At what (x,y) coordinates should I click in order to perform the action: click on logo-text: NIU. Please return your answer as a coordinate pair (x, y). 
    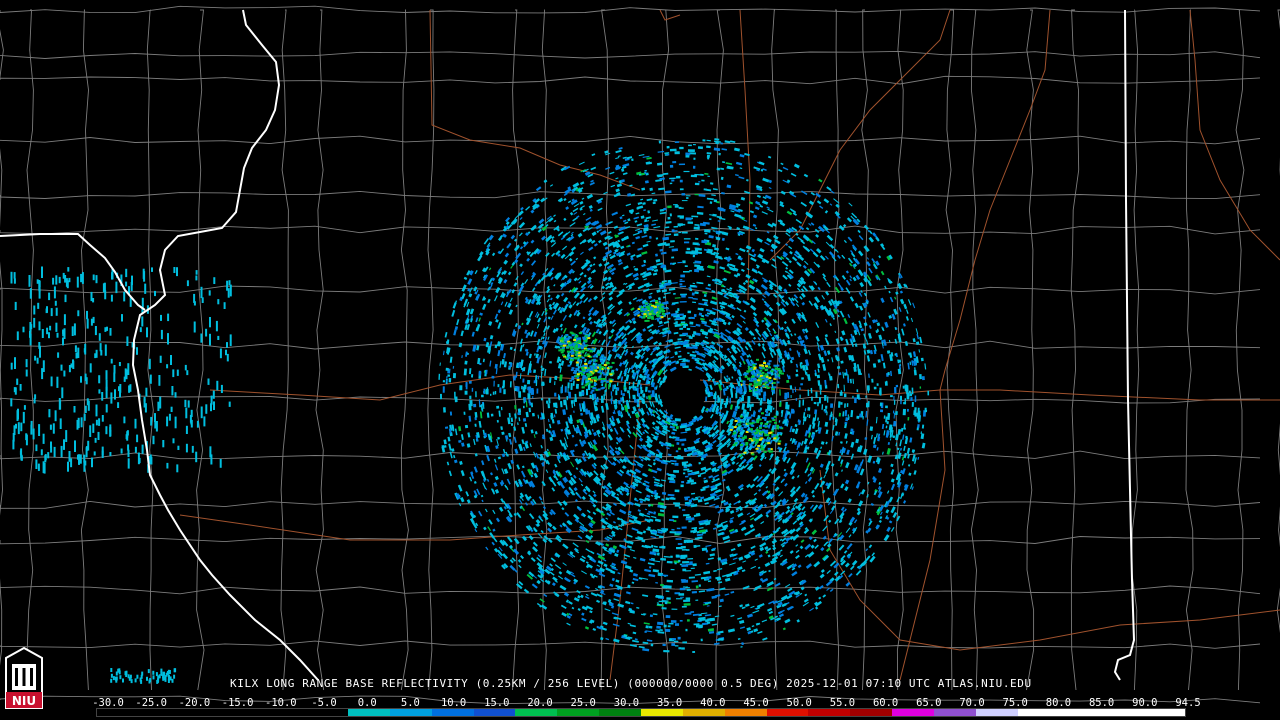
    Looking at the image, I should click on (24, 701).